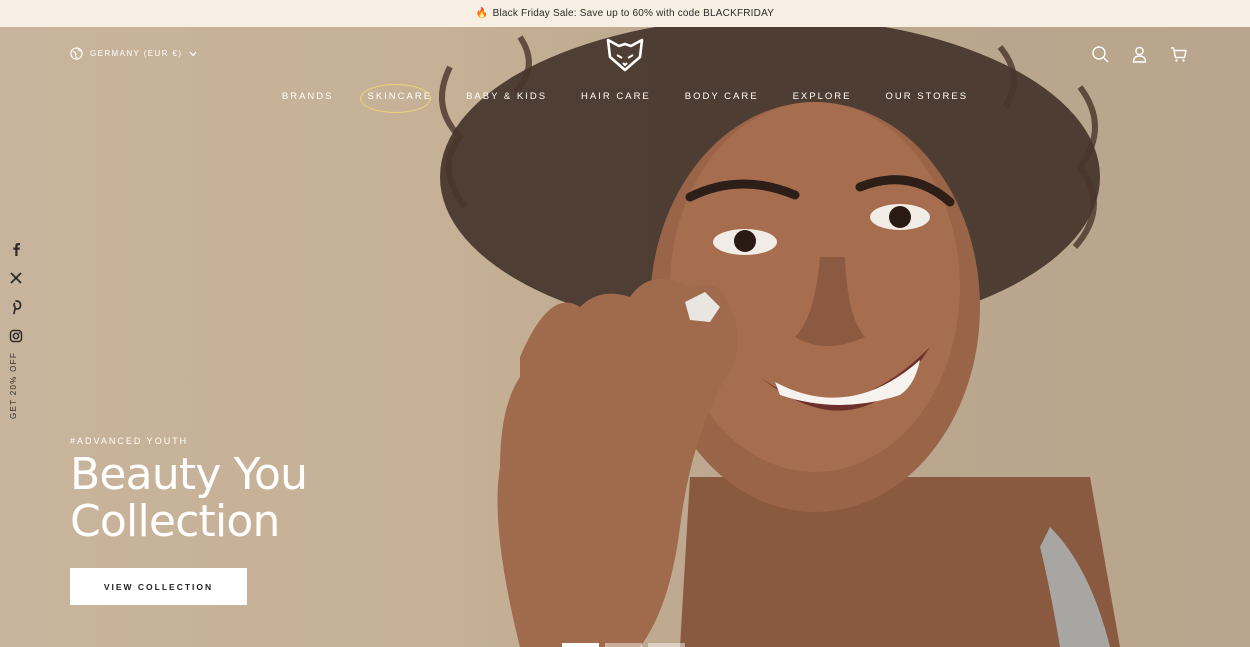 The width and height of the screenshot is (1250, 647). I want to click on instagram-icon, so click(16, 336).